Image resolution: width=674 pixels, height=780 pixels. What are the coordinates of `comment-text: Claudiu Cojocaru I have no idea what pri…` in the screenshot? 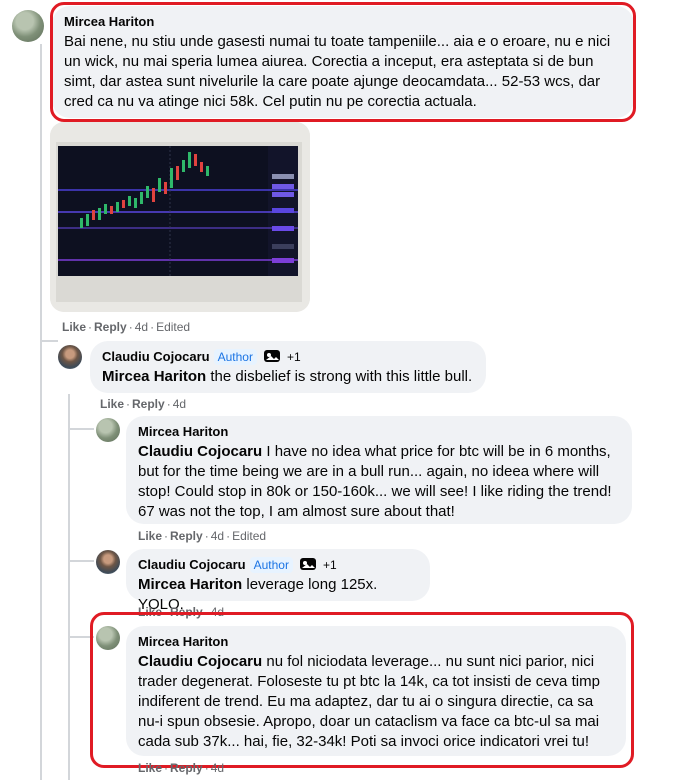 It's located at (379, 482).